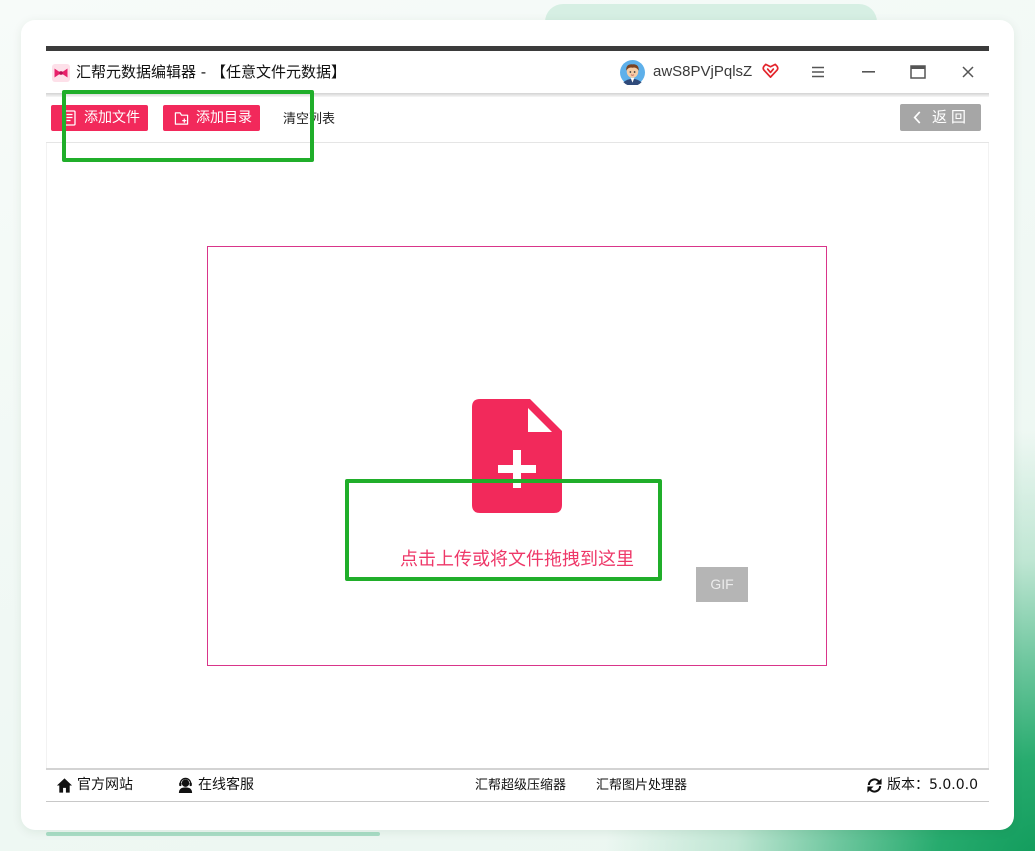 The height and width of the screenshot is (851, 1035). Describe the element at coordinates (517, 72) in the screenshot. I see `title-bar: 汇帮元数据编辑器 - 【任意文件元数据】 awS8PVjPqlsZ` at that location.